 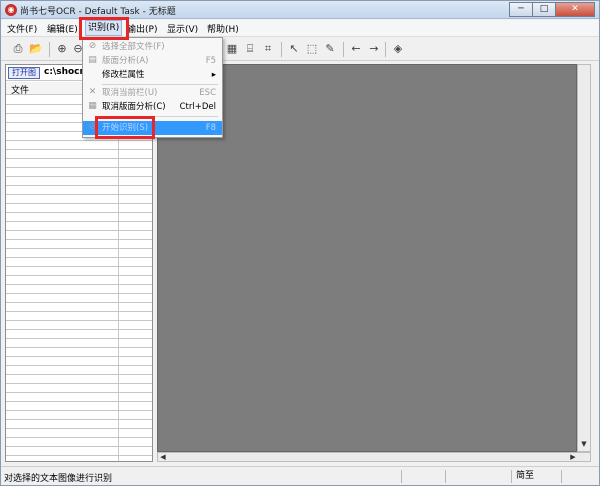 I want to click on file-column-header: 文件, so click(x=20, y=89).